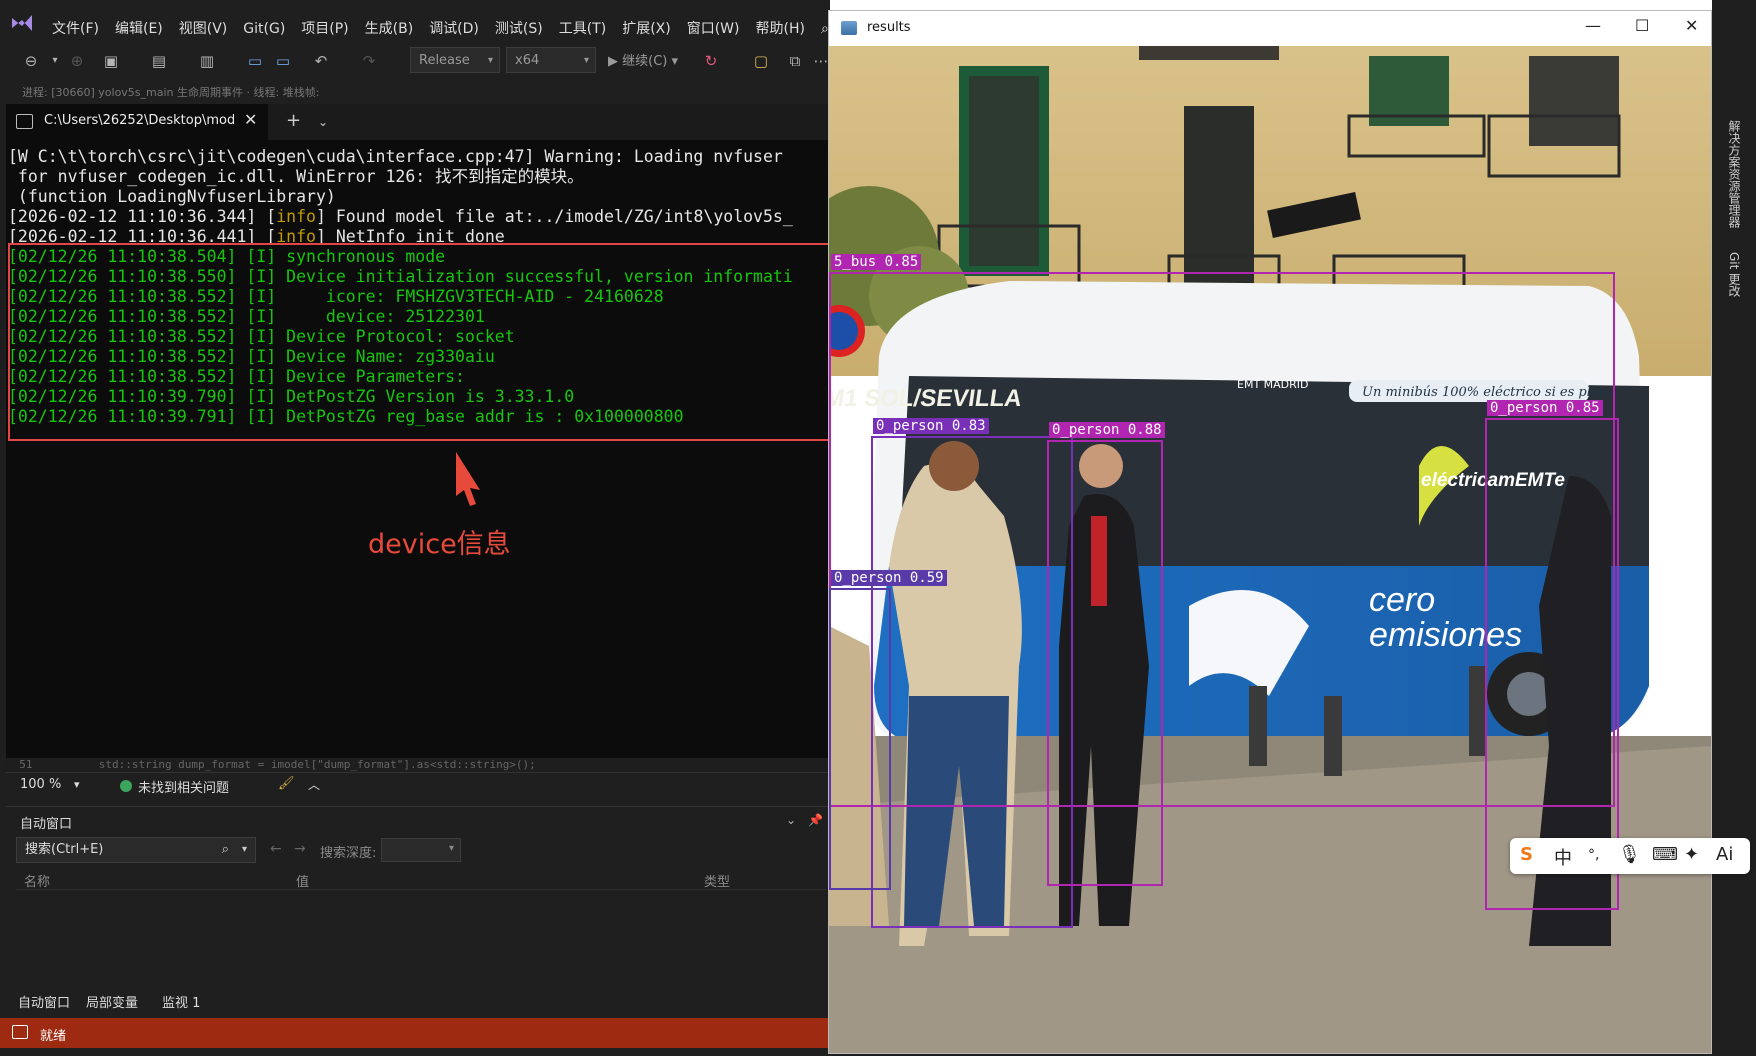 This screenshot has height=1056, width=1756. Describe the element at coordinates (1642, 25) in the screenshot. I see `maximize-icon: ☐` at that location.